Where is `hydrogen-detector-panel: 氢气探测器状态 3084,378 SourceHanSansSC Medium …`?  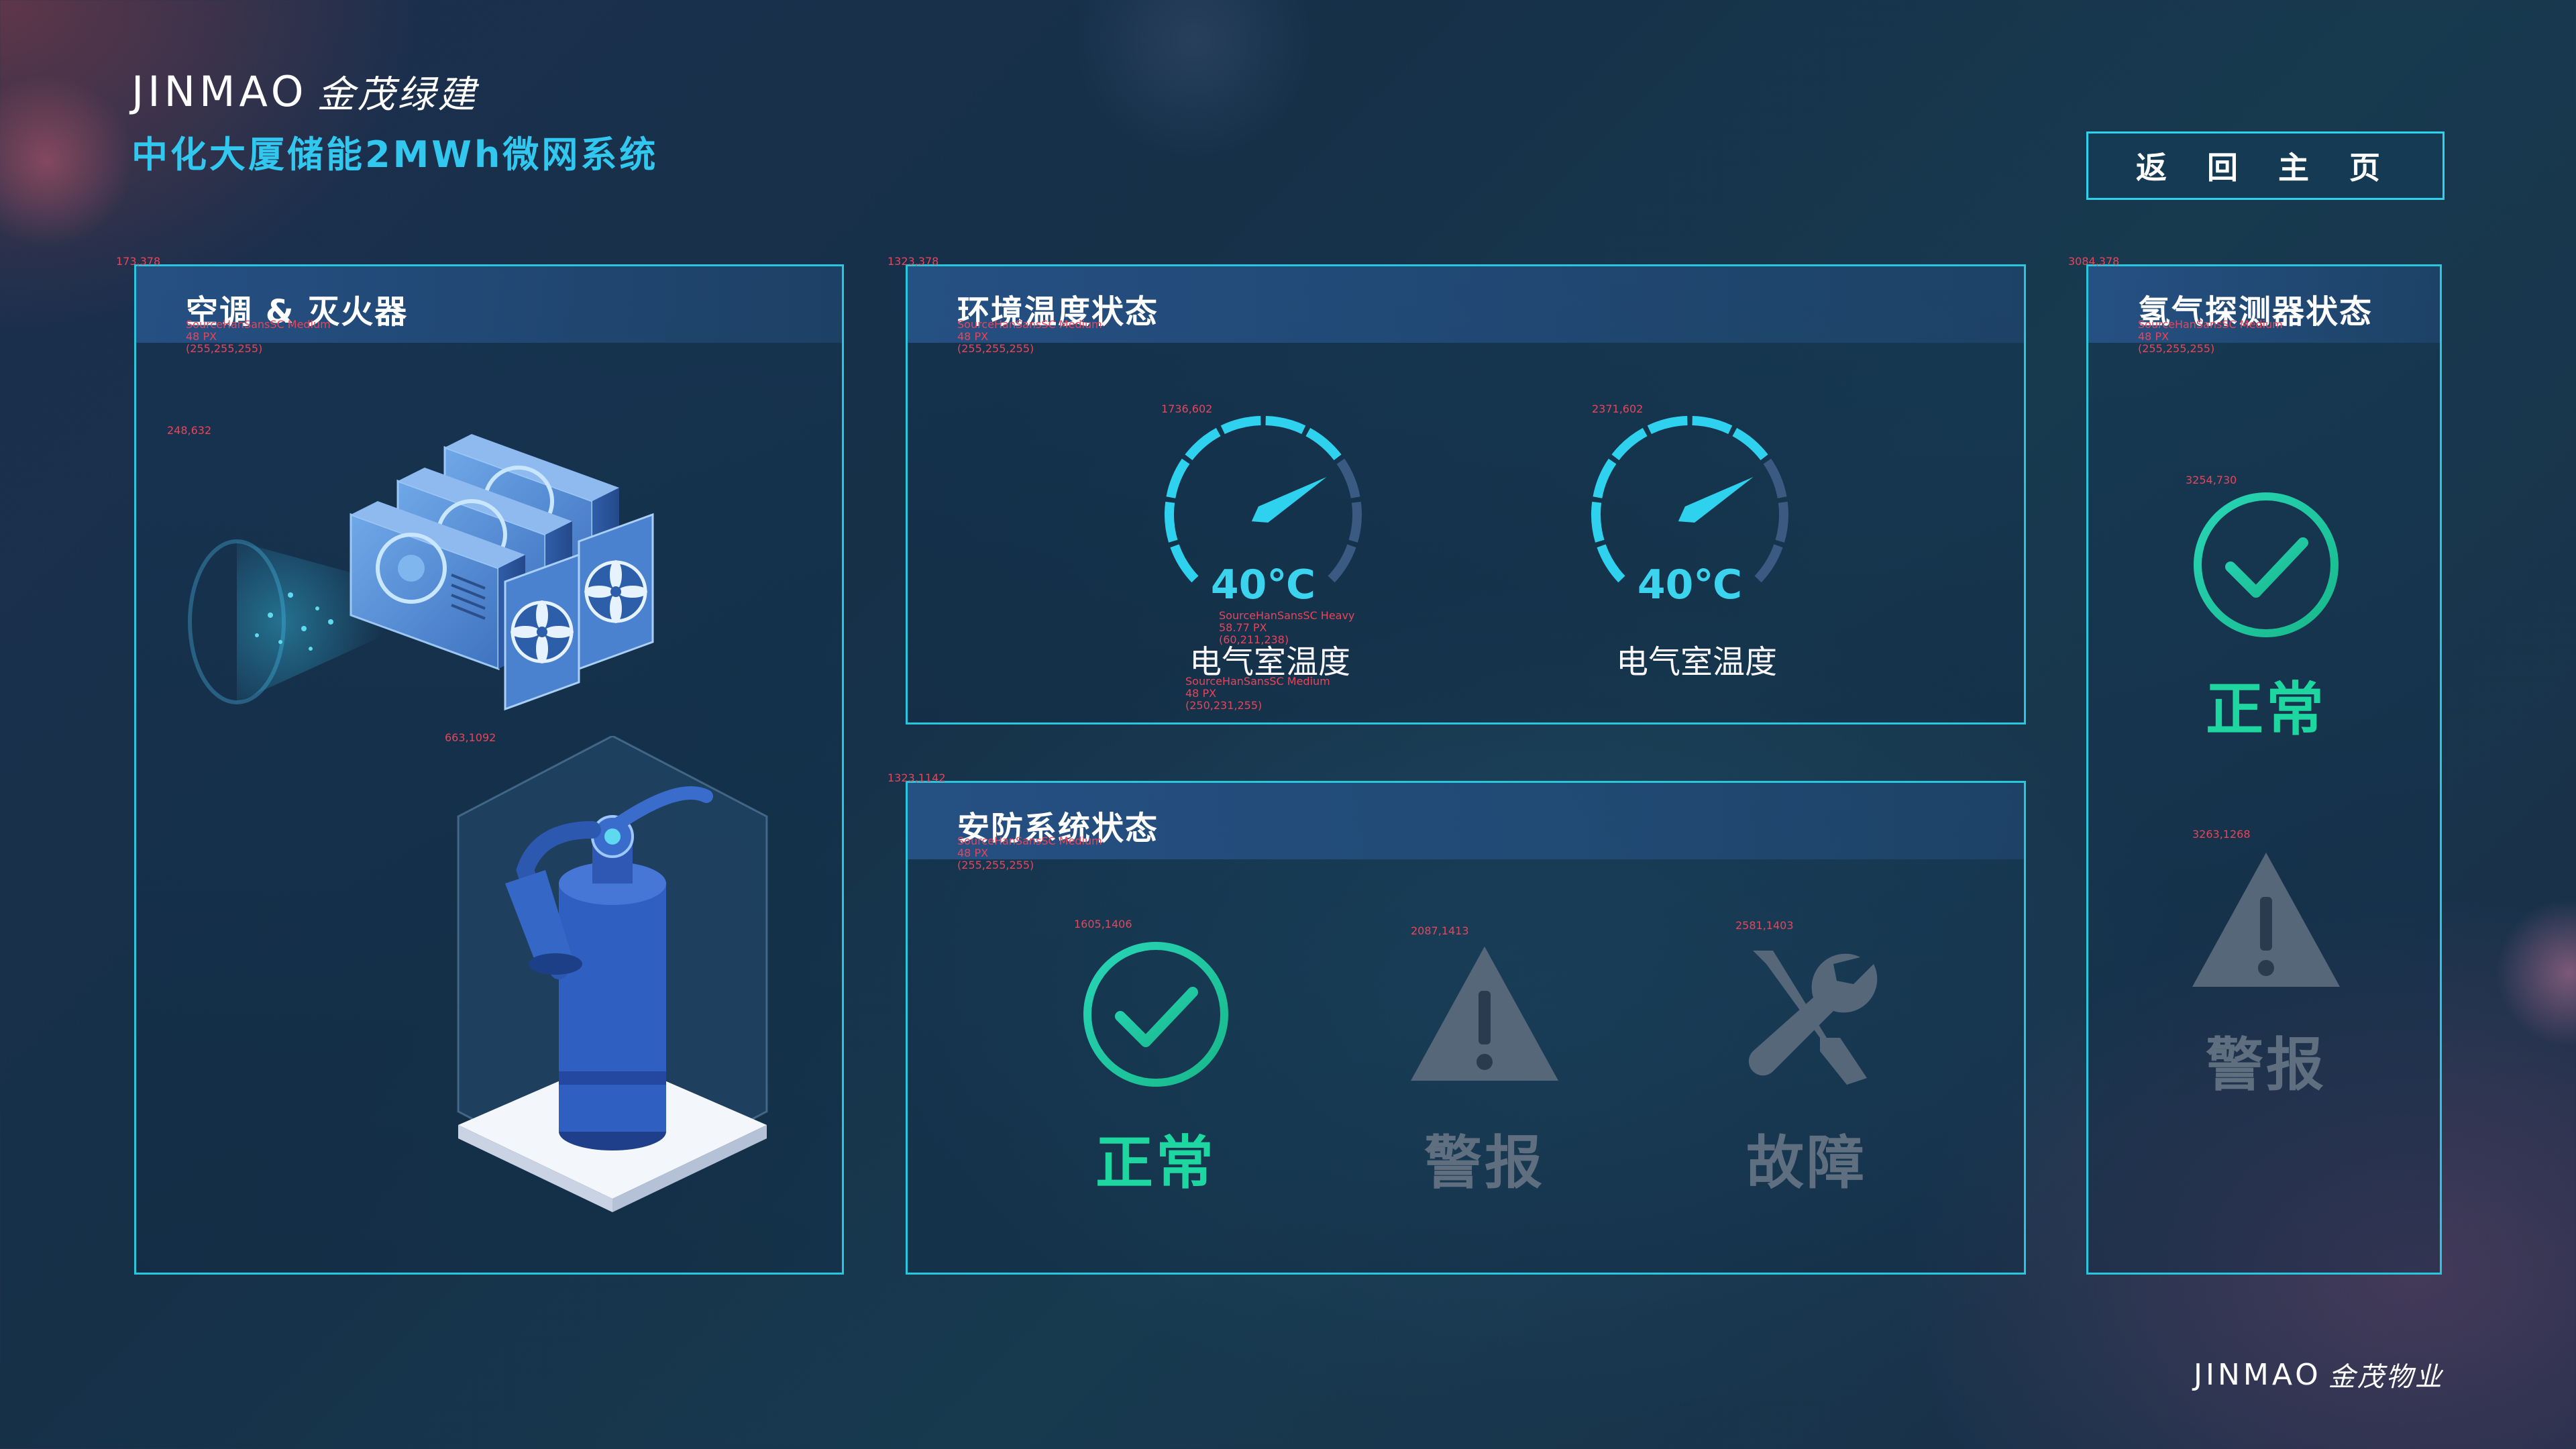 hydrogen-detector-panel: 氢气探测器状态 3084,378 SourceHanSansSC Medium … is located at coordinates (2255, 765).